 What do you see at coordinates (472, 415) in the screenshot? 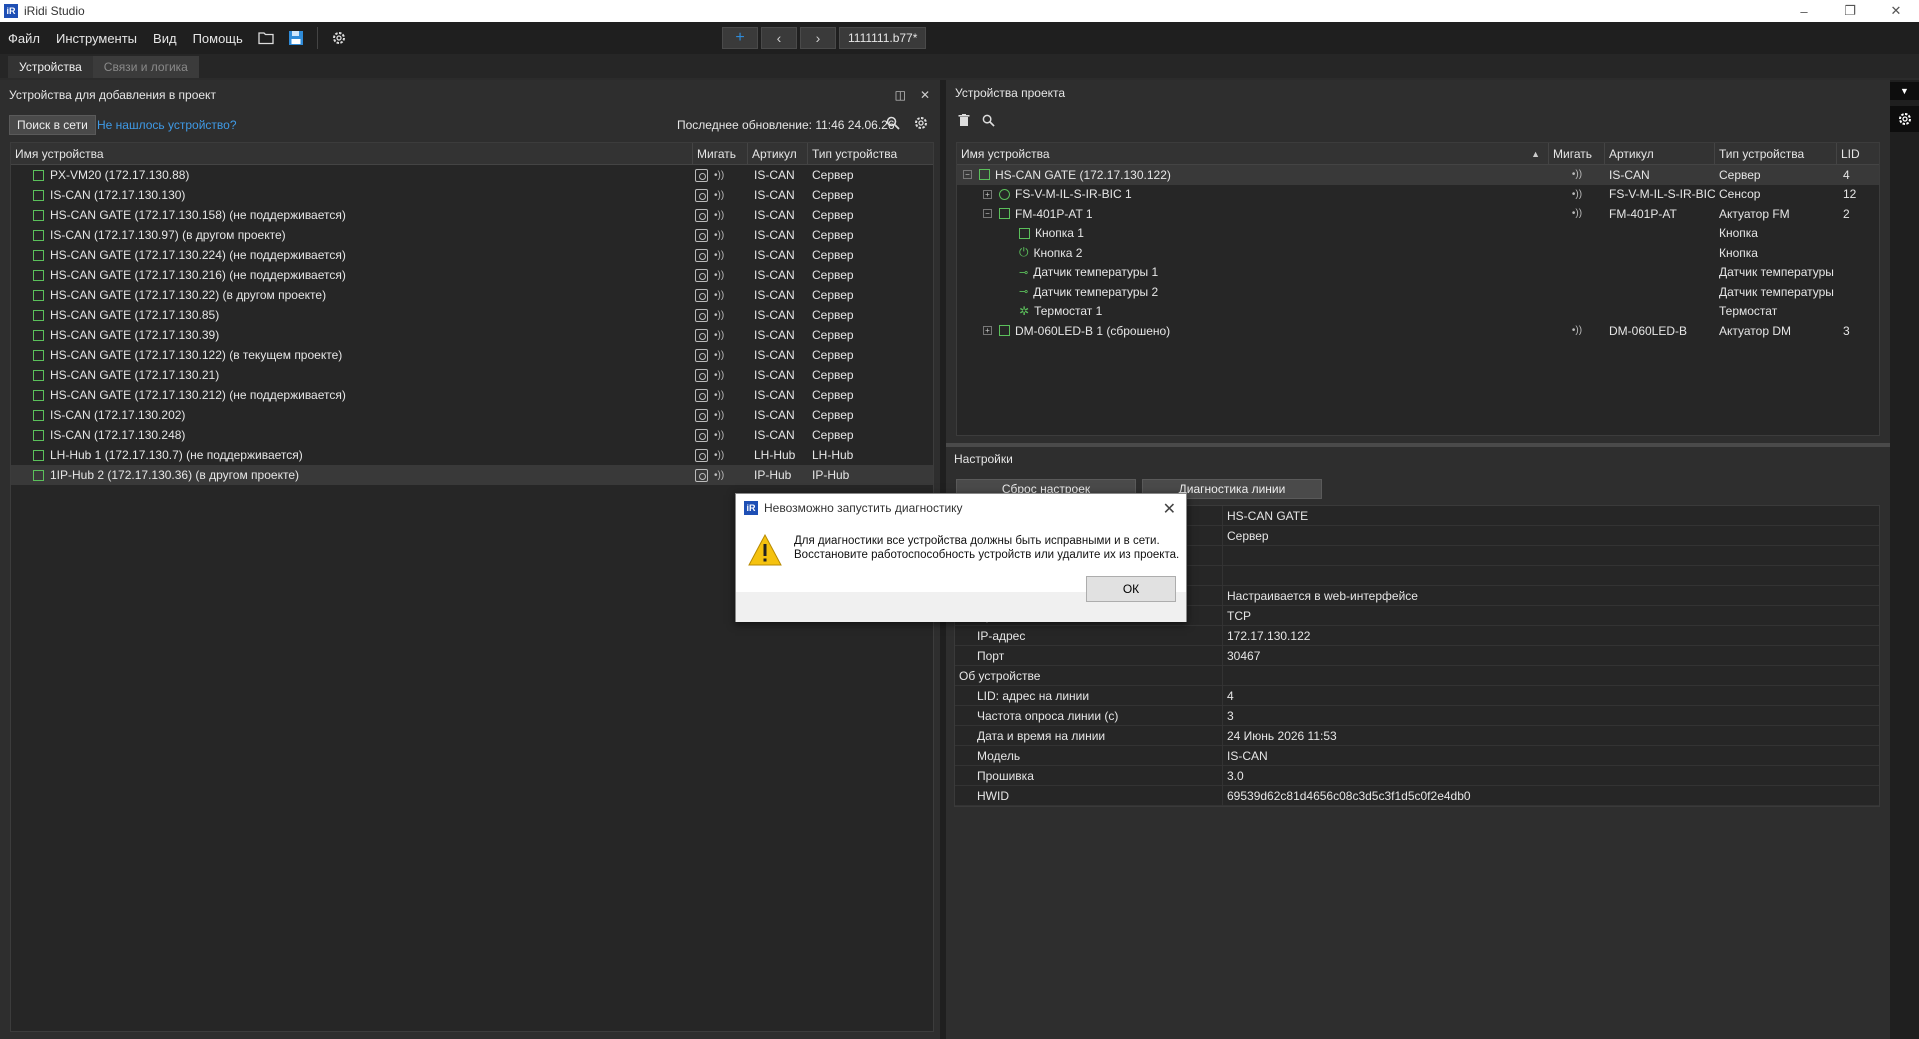
I see `table-row: IS-CAN (172.17.130.202) •)) IS-CAN Сервер` at bounding box center [472, 415].